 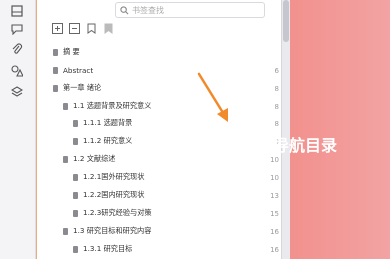 I want to click on toc-item-label: 摘 要, so click(x=71, y=51).